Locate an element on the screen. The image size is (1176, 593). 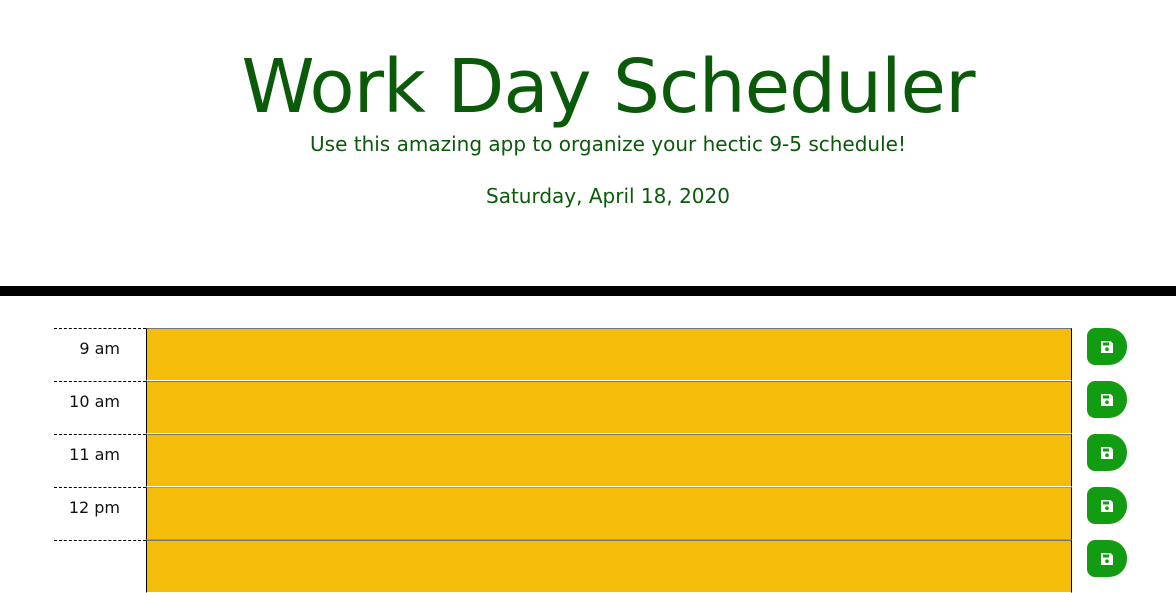
time-block-row: 10 am is located at coordinates (588, 407).